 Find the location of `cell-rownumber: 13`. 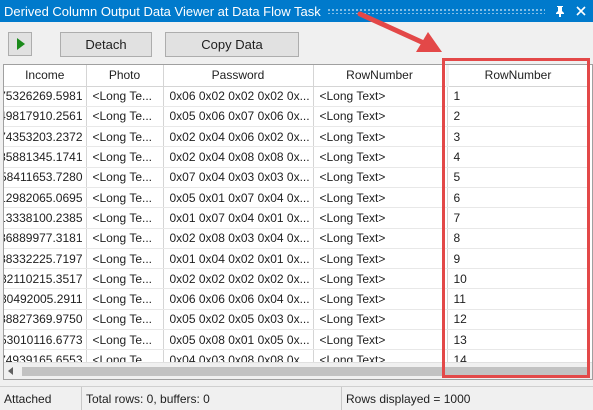

cell-rownumber: 13 is located at coordinates (518, 340).